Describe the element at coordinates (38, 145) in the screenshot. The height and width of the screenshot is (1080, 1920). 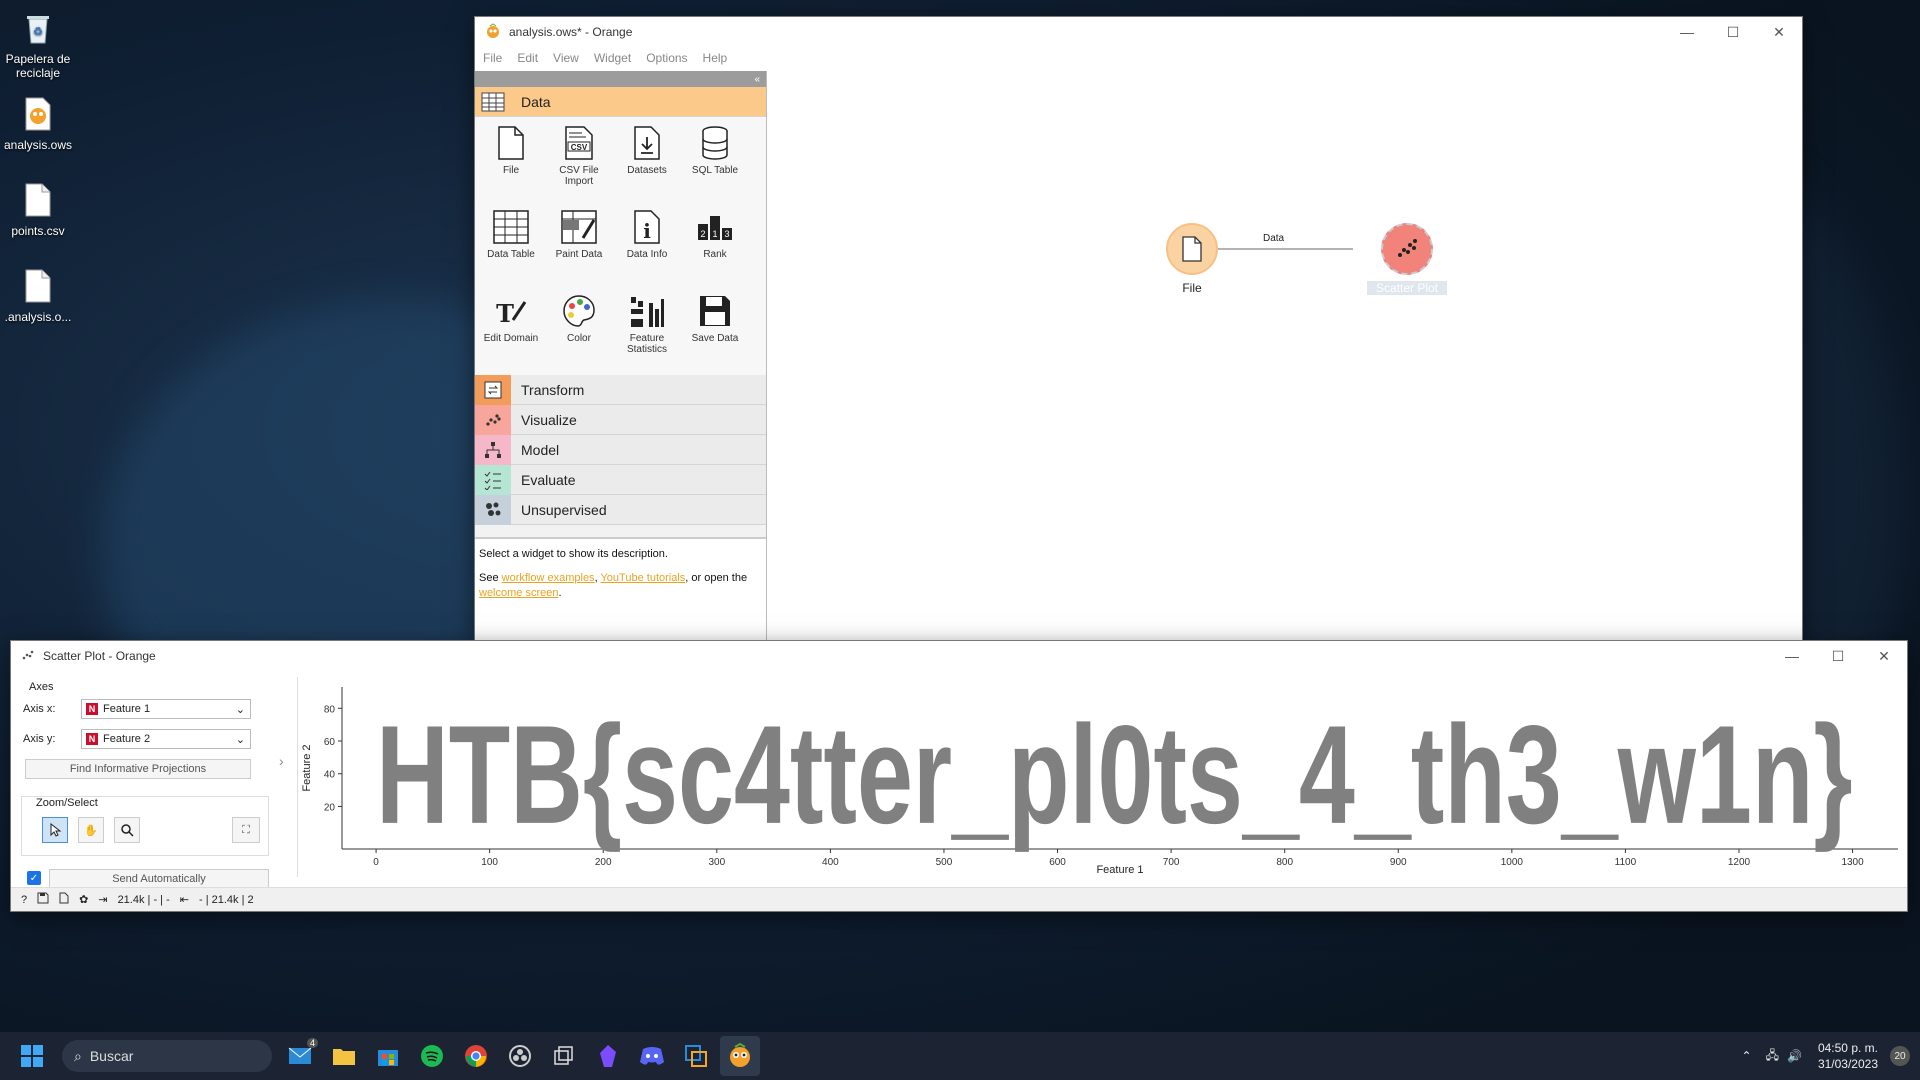
I see `desktop-icon-label: analysis.ows` at that location.